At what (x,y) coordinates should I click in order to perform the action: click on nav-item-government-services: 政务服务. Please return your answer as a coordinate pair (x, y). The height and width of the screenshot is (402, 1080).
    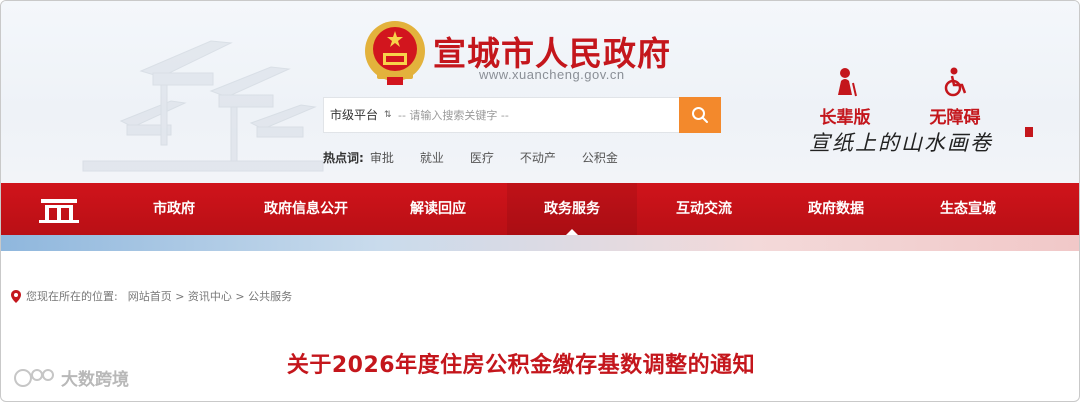
    Looking at the image, I should click on (572, 209).